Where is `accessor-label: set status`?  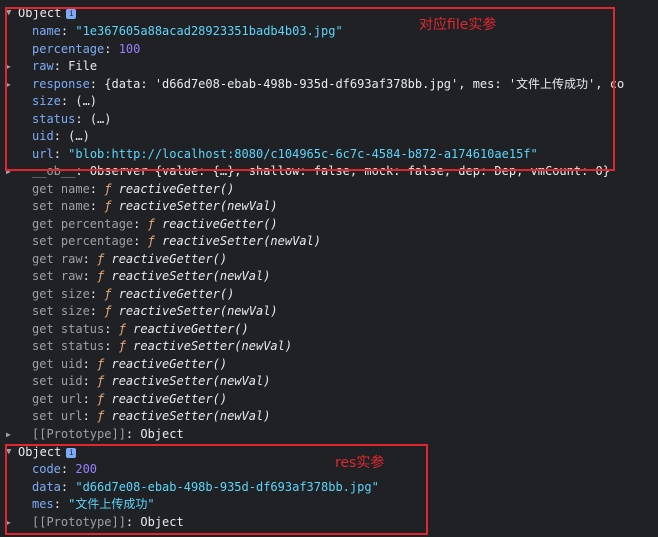
accessor-label: set status is located at coordinates (68, 346).